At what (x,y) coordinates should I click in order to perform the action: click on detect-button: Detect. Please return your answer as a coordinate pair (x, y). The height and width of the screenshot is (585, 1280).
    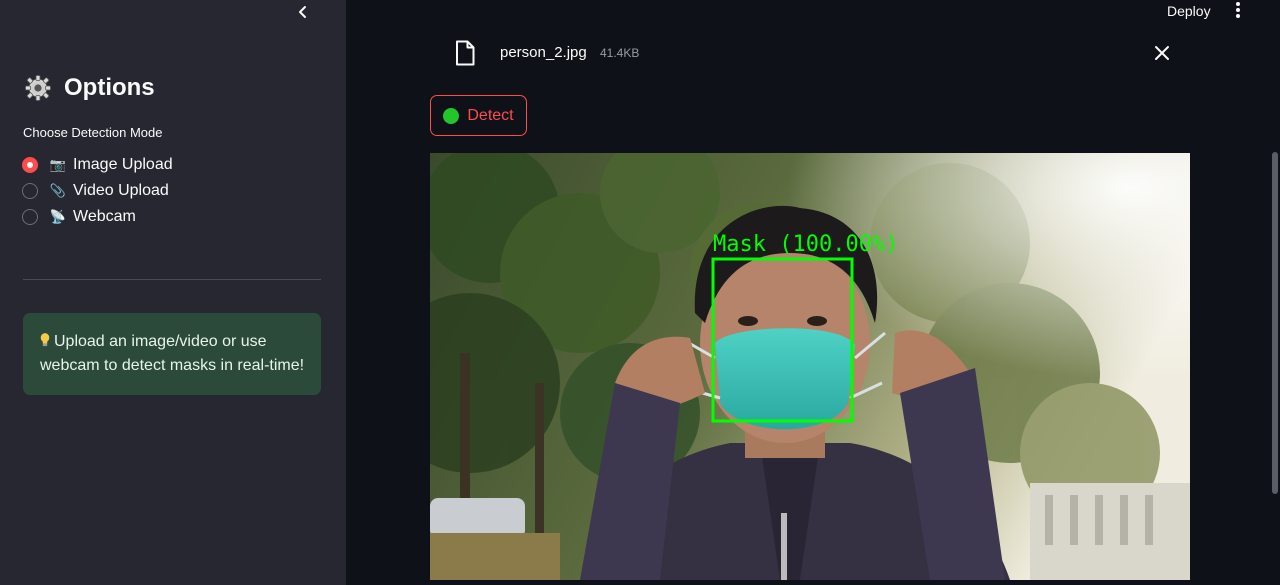
    Looking at the image, I should click on (478, 115).